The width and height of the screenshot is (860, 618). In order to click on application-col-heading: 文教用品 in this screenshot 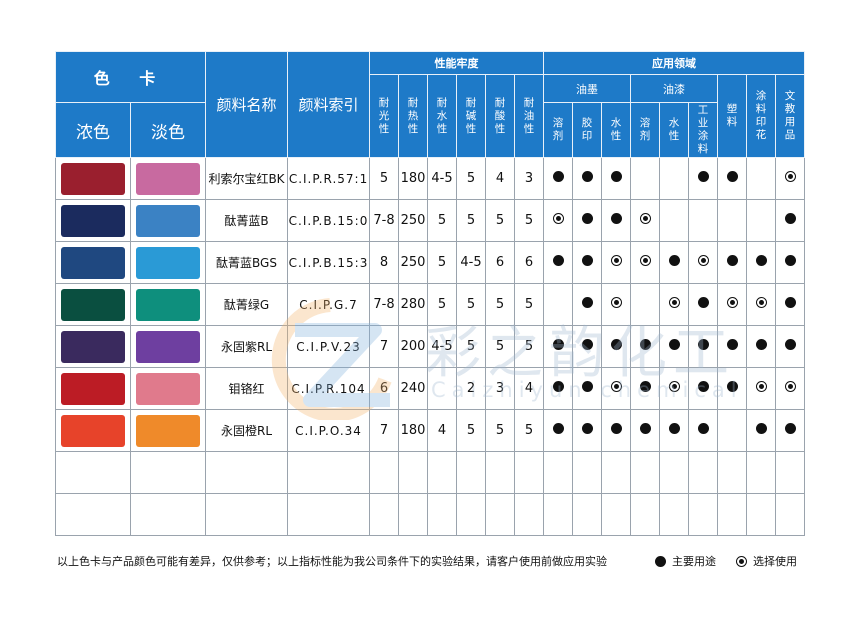, I will do `click(790, 116)`.